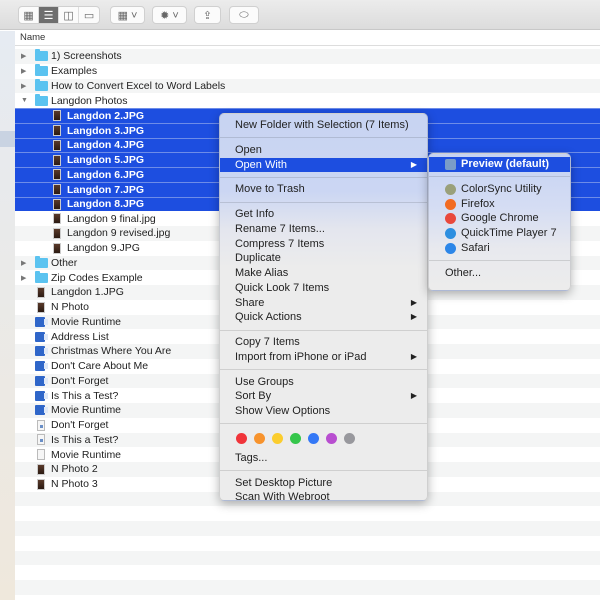 The height and width of the screenshot is (610, 600). I want to click on file-row: ▶ How to Convert Excel to Word Labels, so click(307, 86).